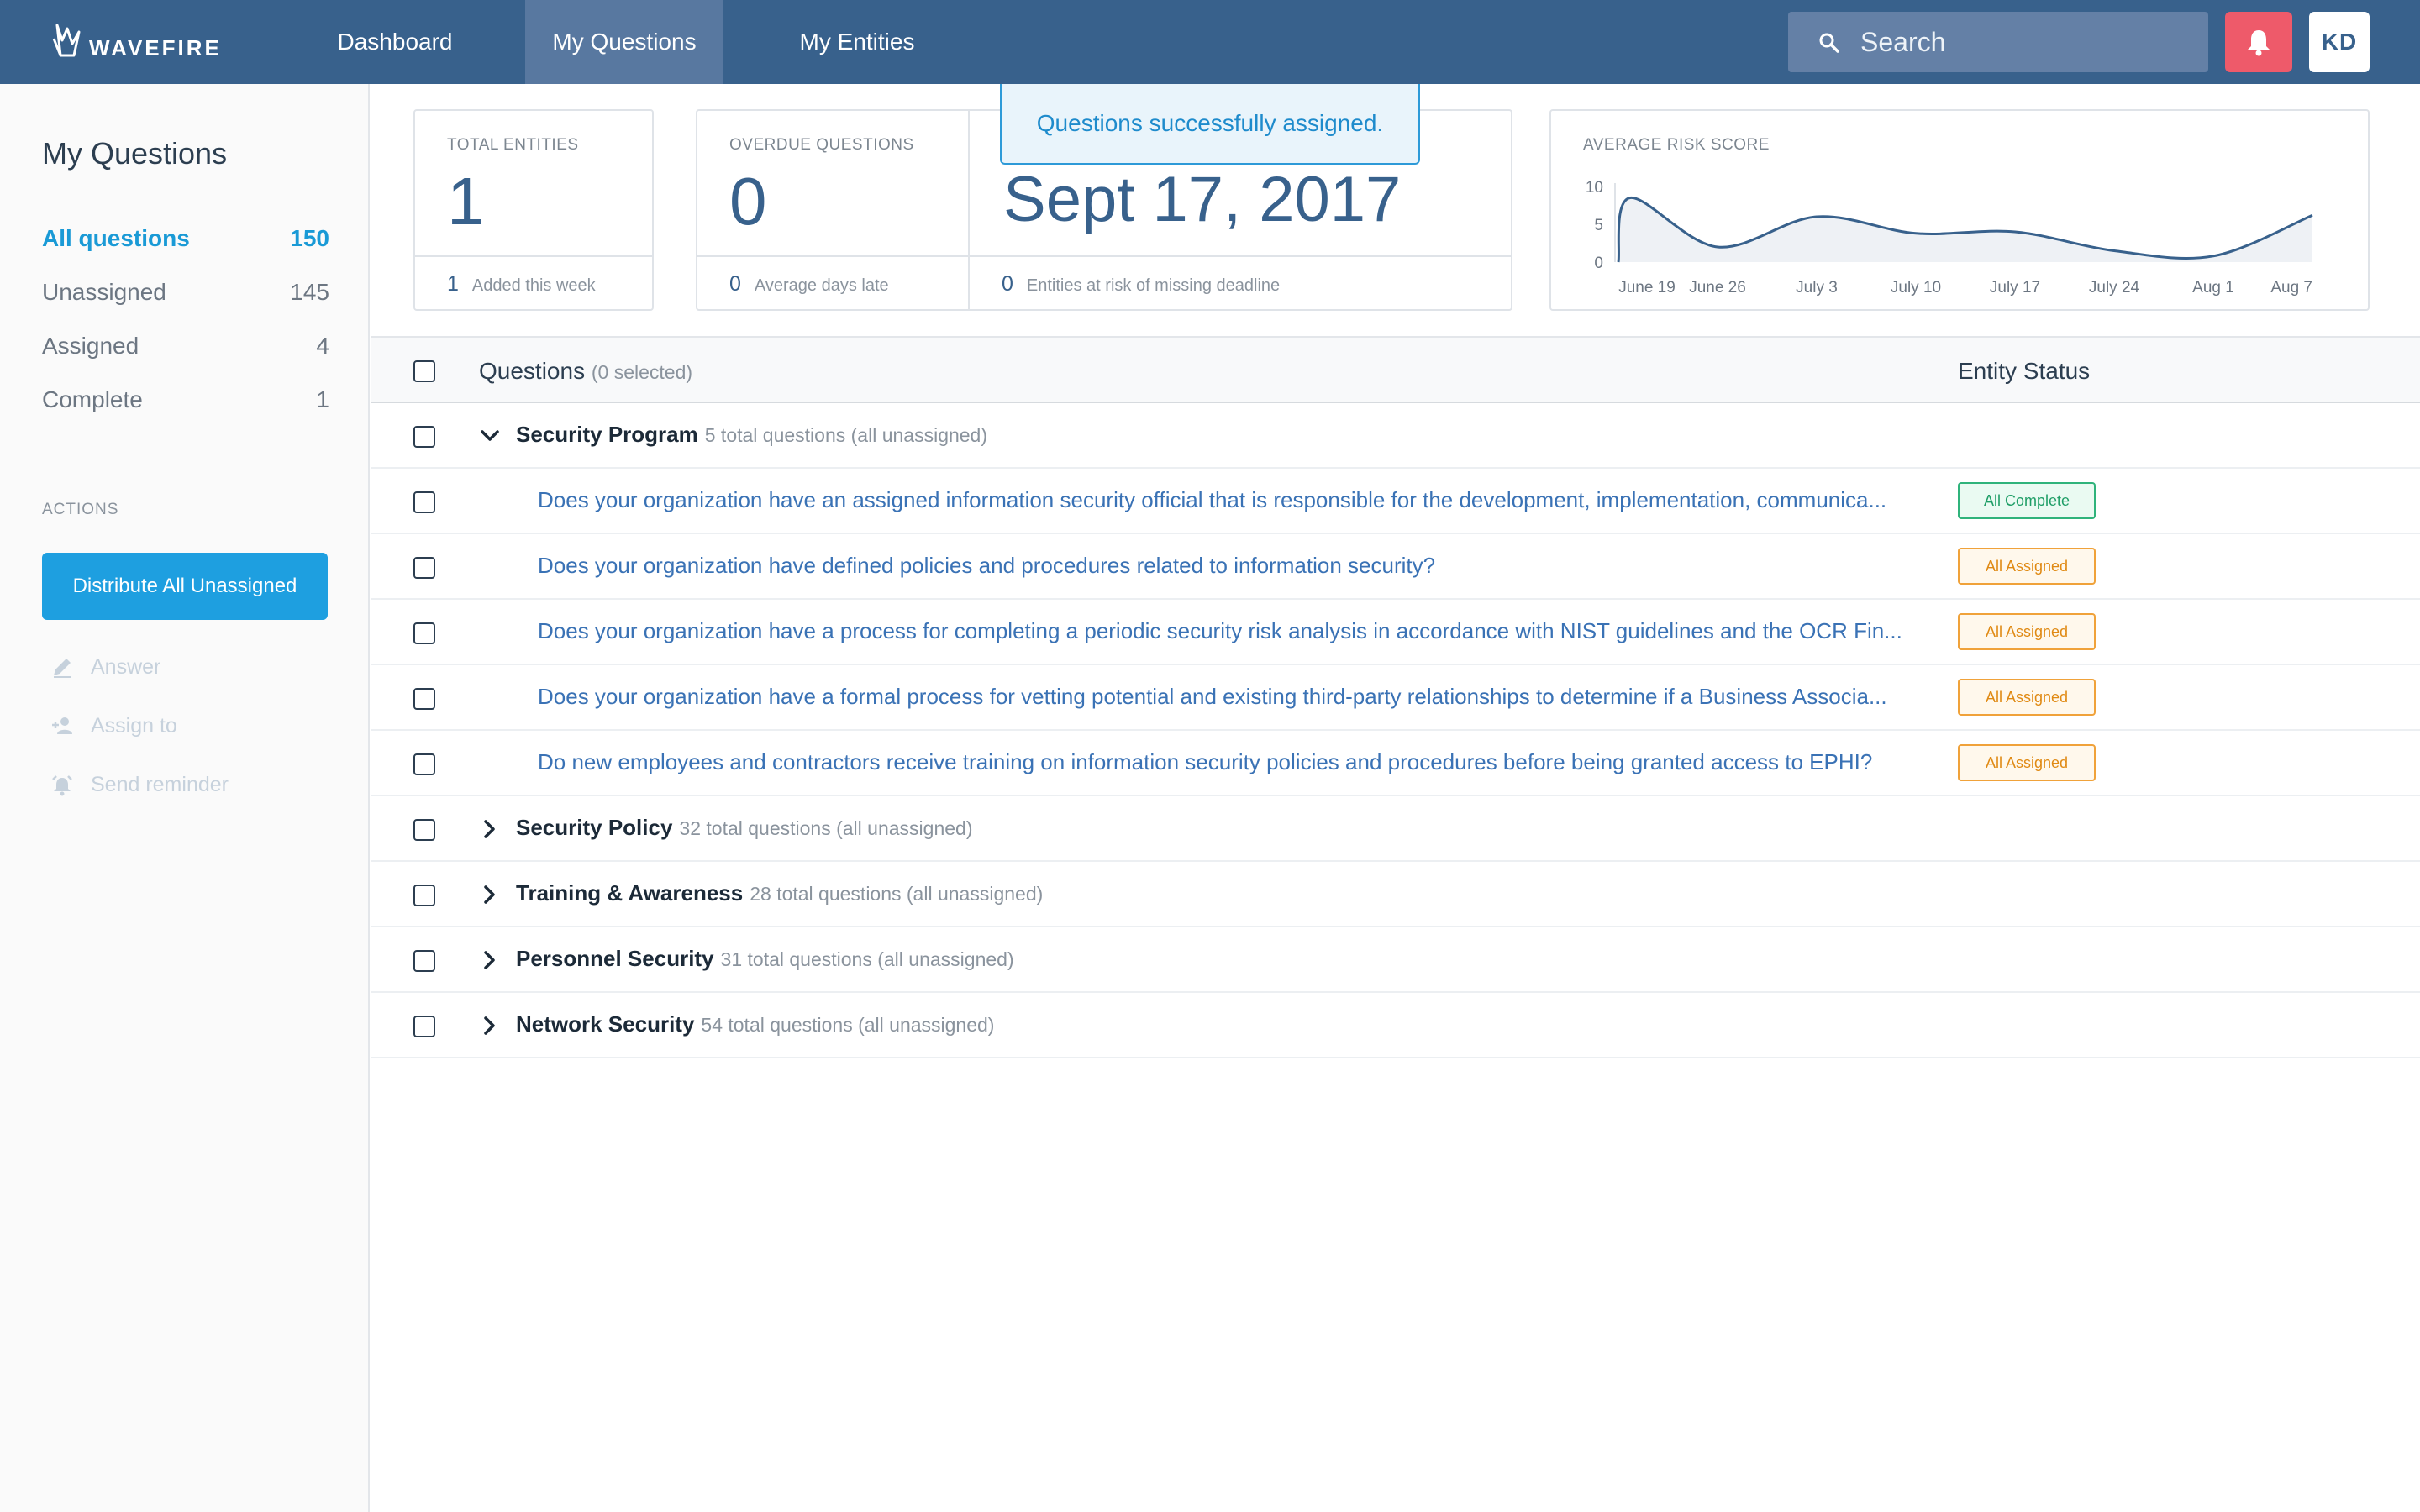  What do you see at coordinates (630, 893) in the screenshot?
I see `group-name: Training & Awareness` at bounding box center [630, 893].